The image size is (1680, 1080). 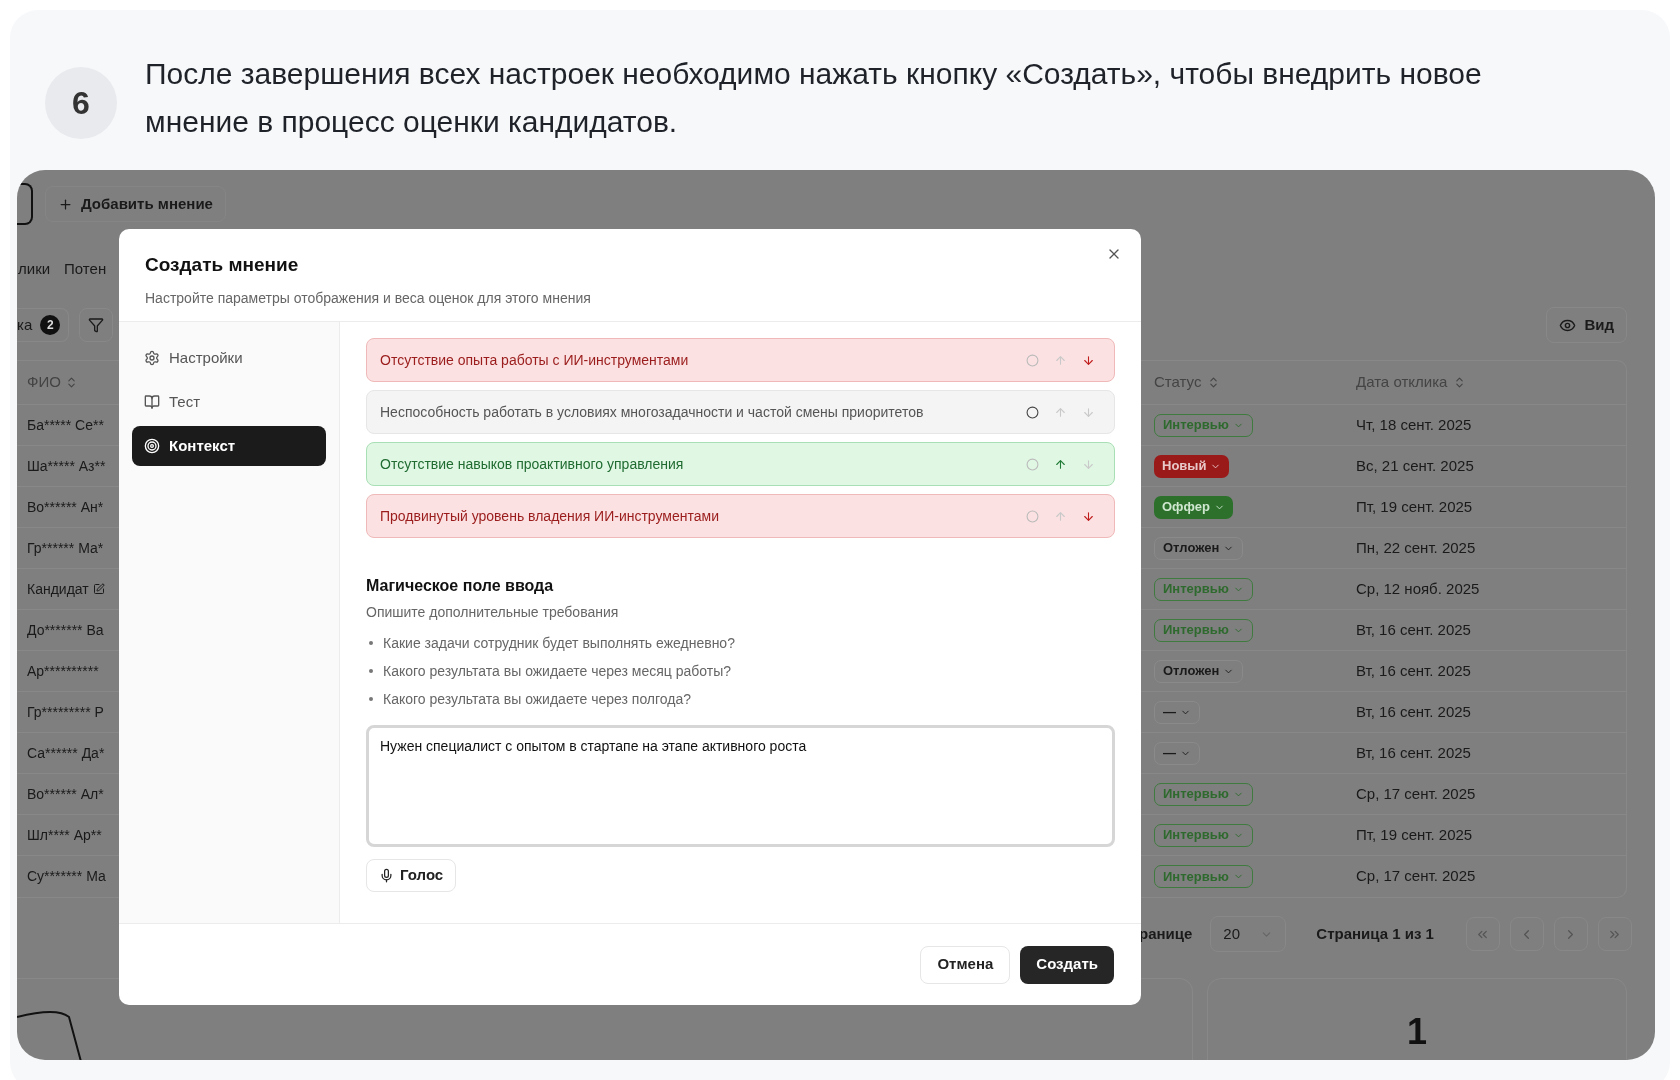 What do you see at coordinates (50, 325) in the screenshot?
I see `count-badge: 2` at bounding box center [50, 325].